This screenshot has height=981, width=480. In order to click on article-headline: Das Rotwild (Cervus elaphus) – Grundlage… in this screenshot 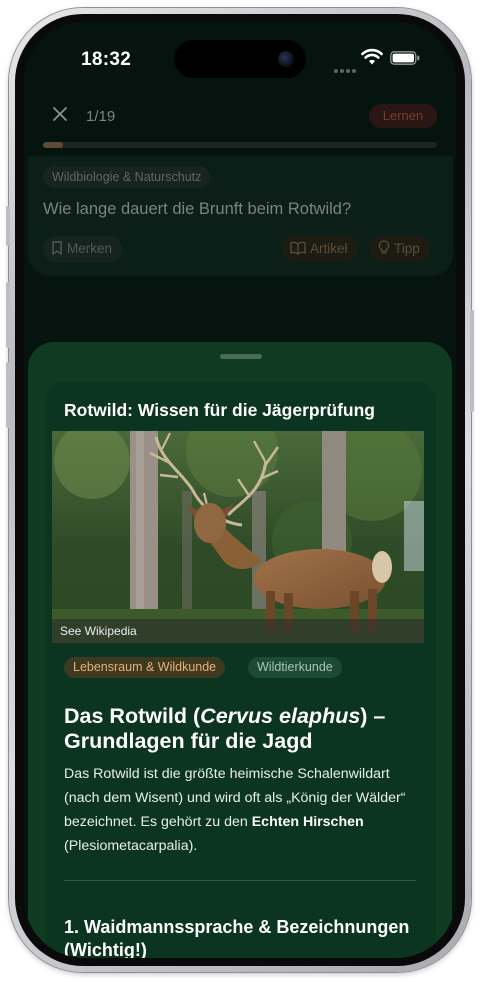, I will do `click(244, 729)`.